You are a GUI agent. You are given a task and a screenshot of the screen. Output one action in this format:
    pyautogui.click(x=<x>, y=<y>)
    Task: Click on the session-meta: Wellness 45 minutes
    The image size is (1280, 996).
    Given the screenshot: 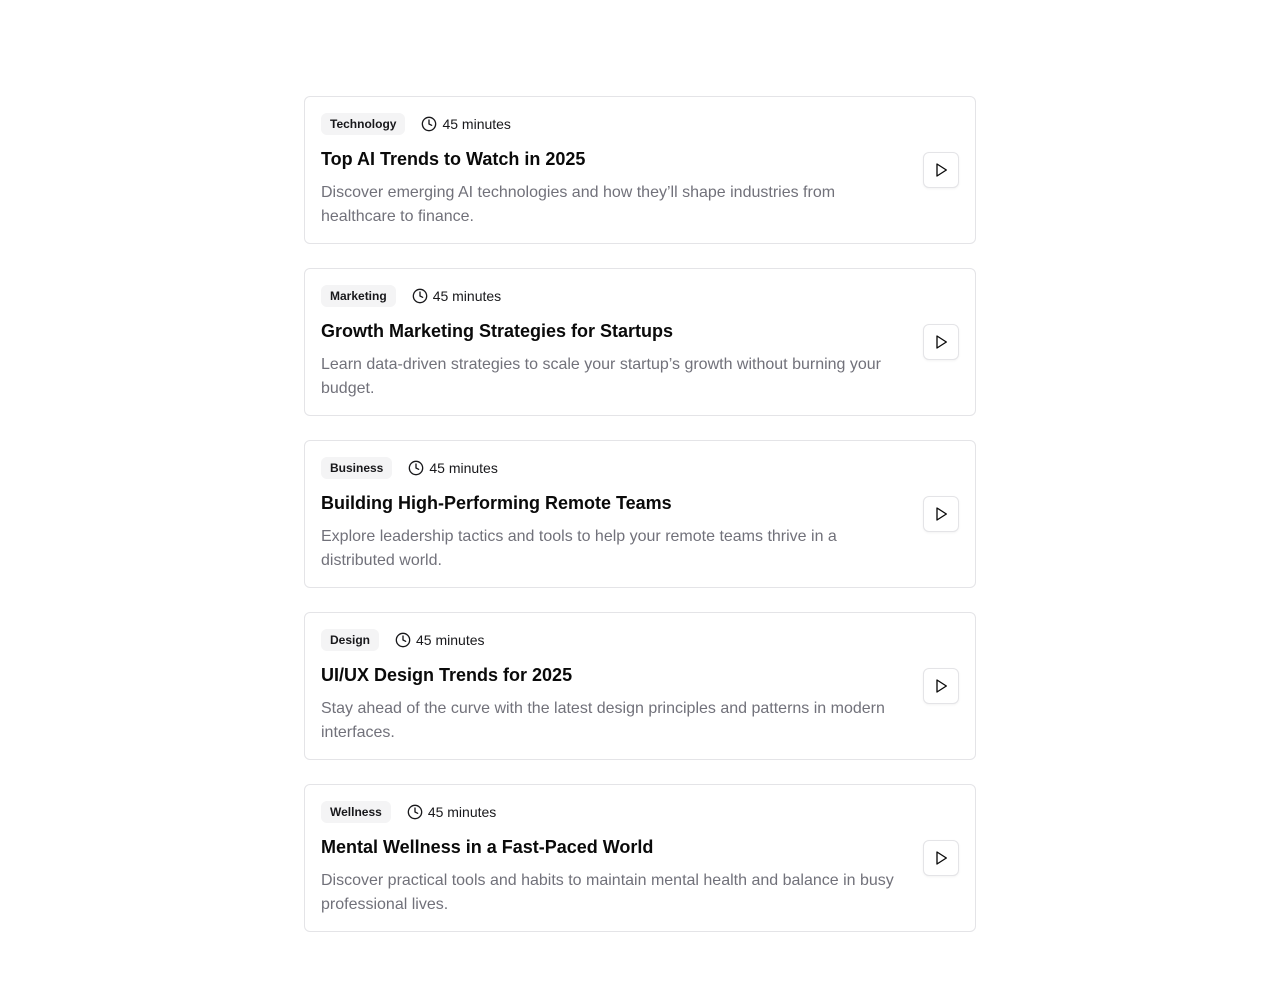 What is the action you would take?
    pyautogui.click(x=608, y=812)
    